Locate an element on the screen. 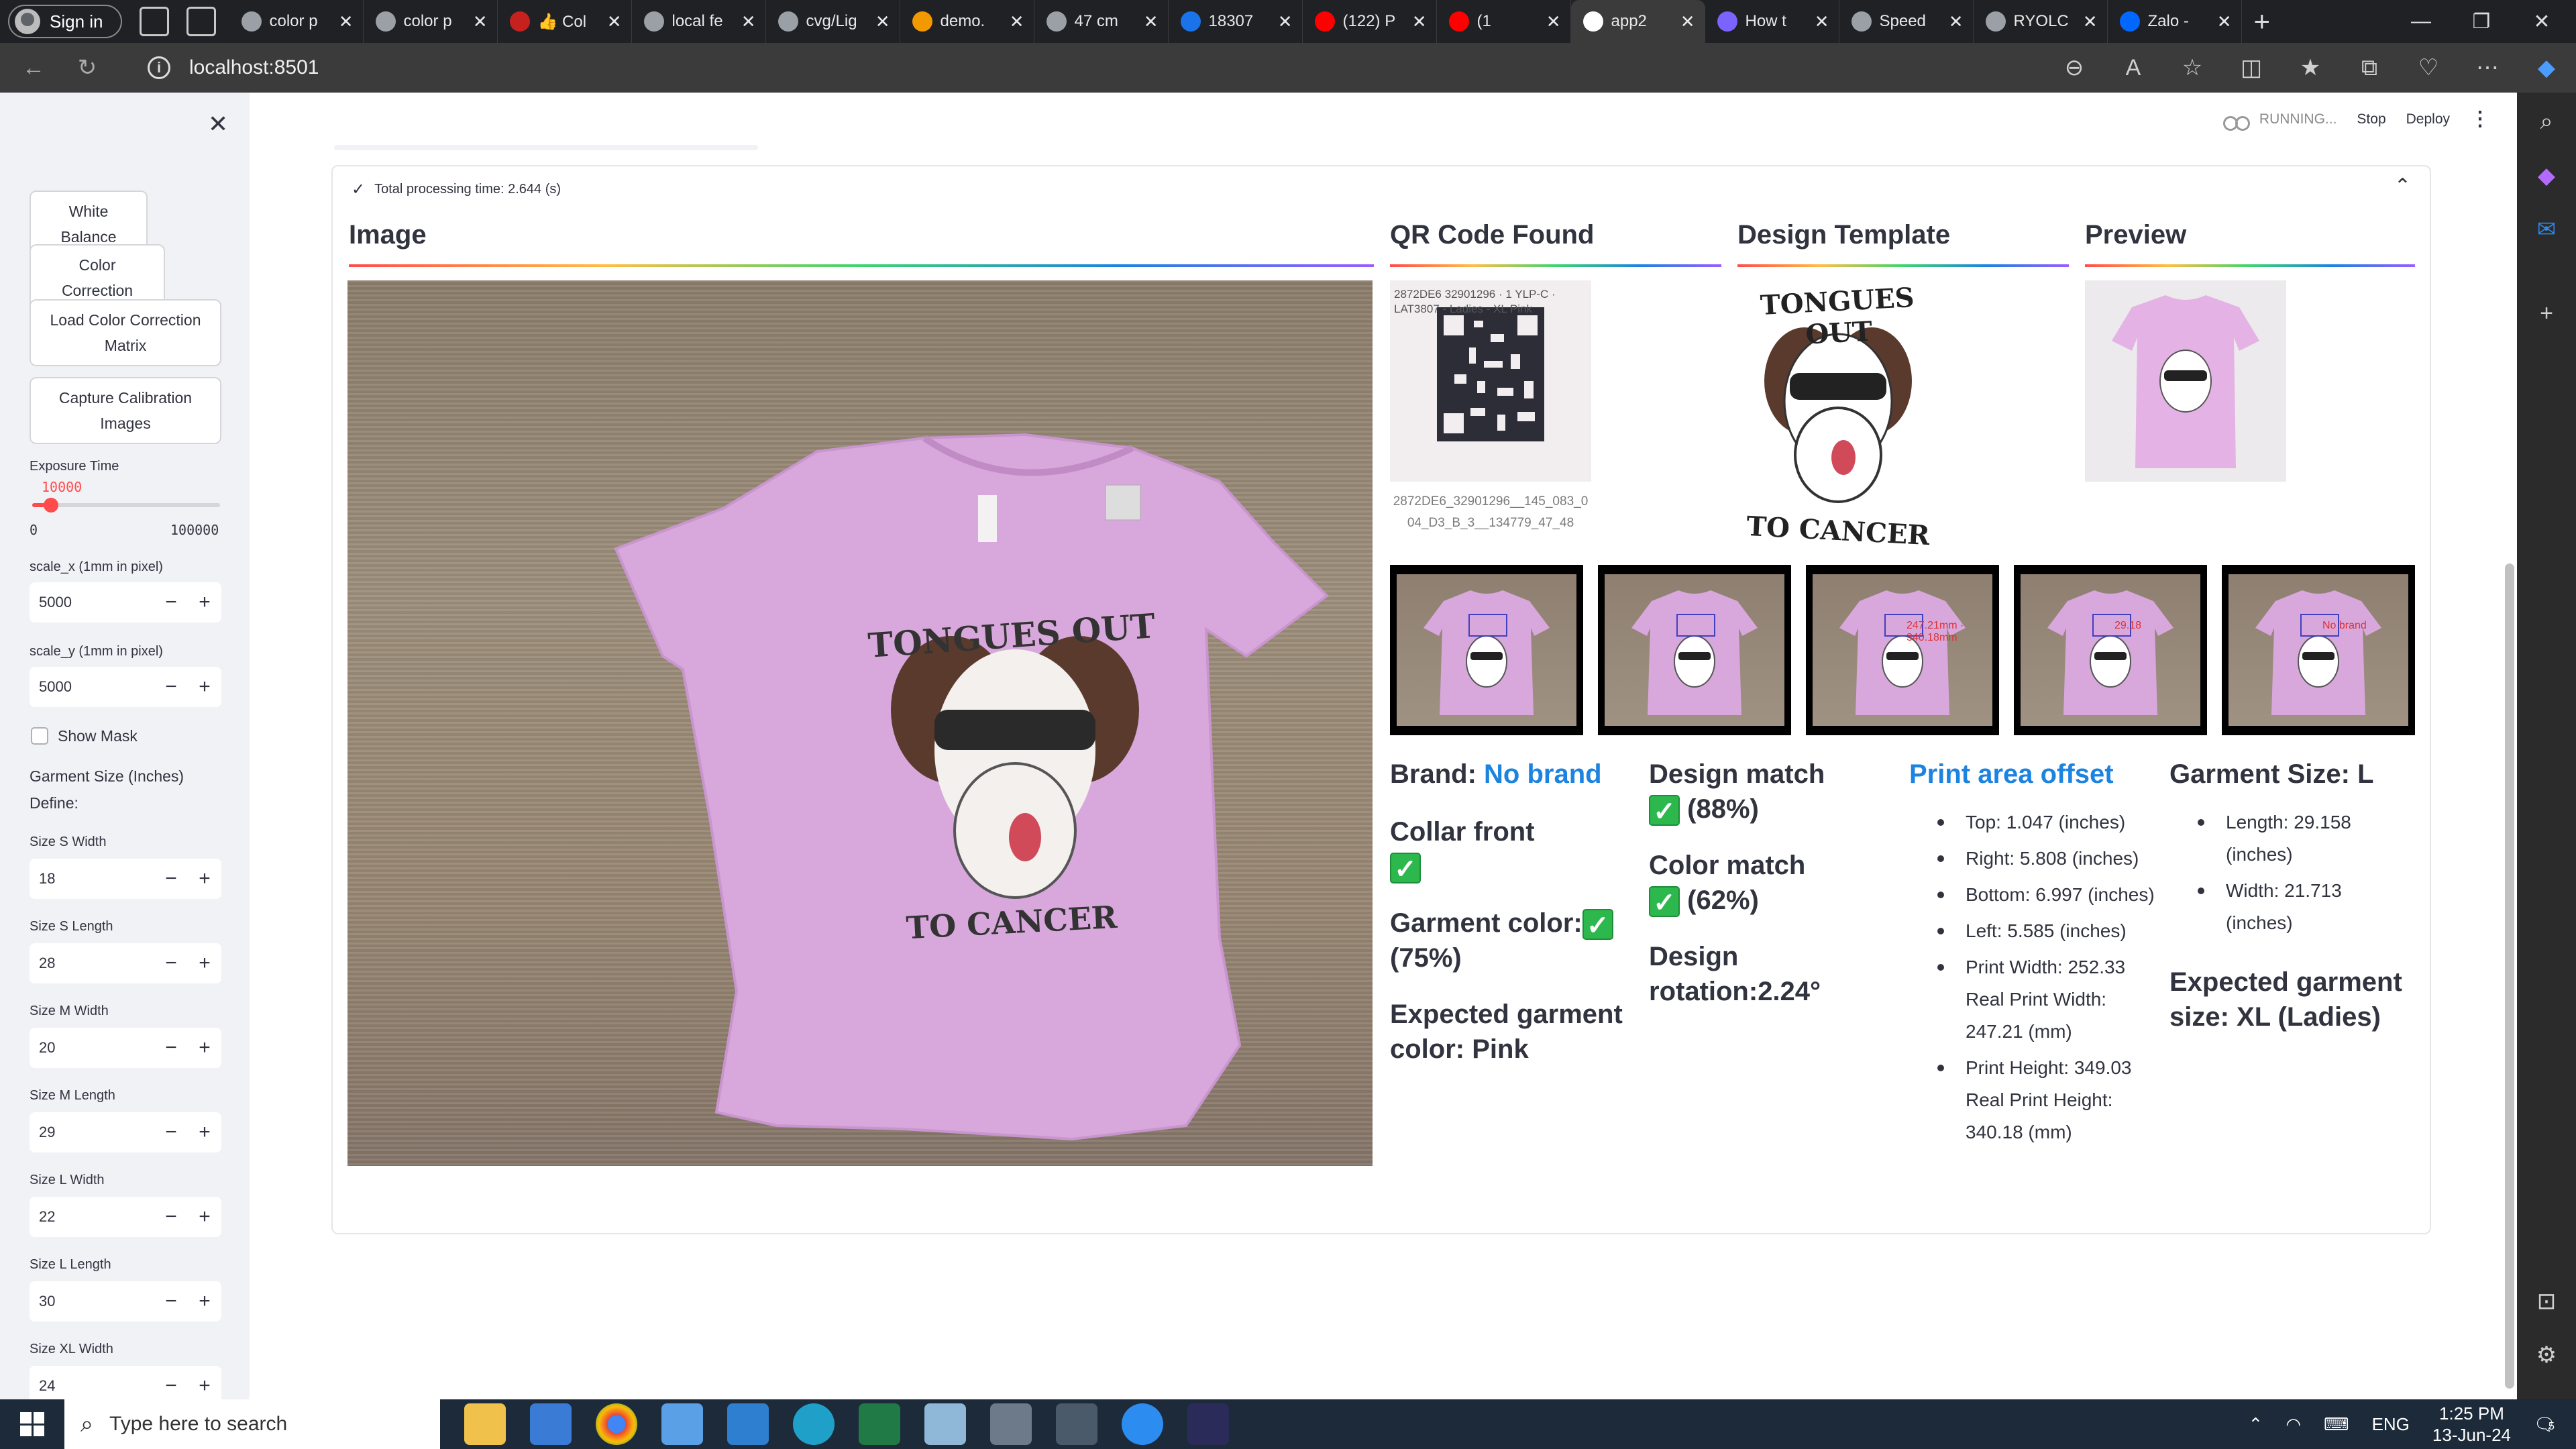  workspaces-icon is located at coordinates (154, 21).